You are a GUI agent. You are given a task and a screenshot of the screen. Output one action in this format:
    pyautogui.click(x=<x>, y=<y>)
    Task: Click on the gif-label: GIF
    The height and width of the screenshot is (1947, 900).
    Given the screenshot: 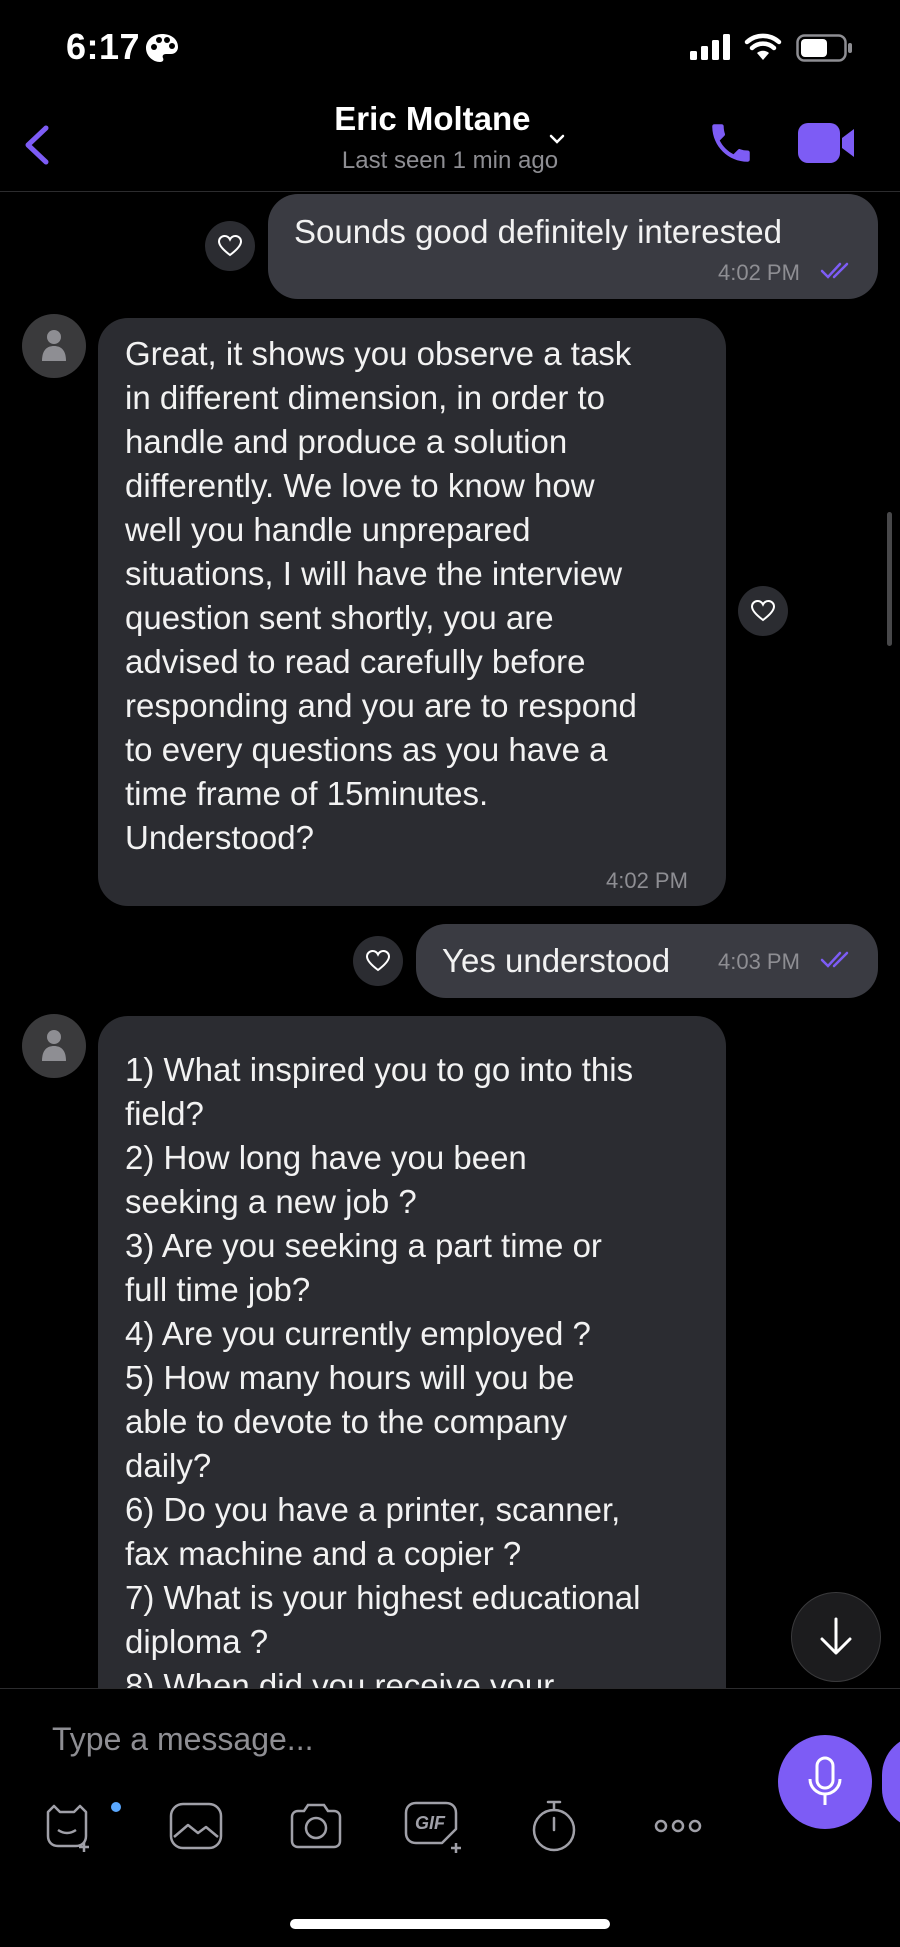 What is the action you would take?
    pyautogui.click(x=430, y=1823)
    